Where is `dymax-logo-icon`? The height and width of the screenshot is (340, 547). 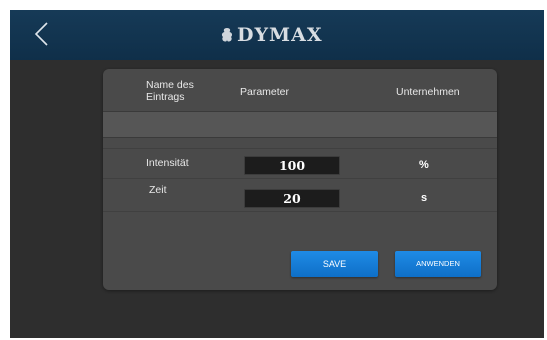 dymax-logo-icon is located at coordinates (227, 35).